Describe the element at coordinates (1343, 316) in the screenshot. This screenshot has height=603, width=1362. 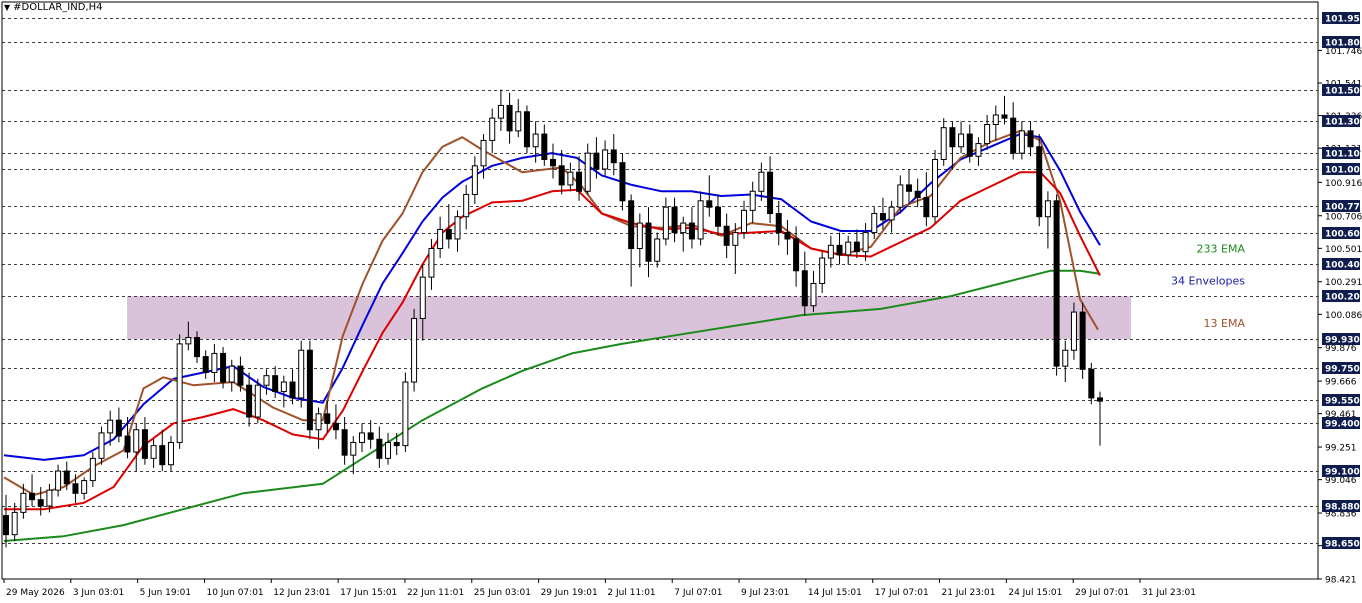
I see `axis-tick-label: 100.086` at that location.